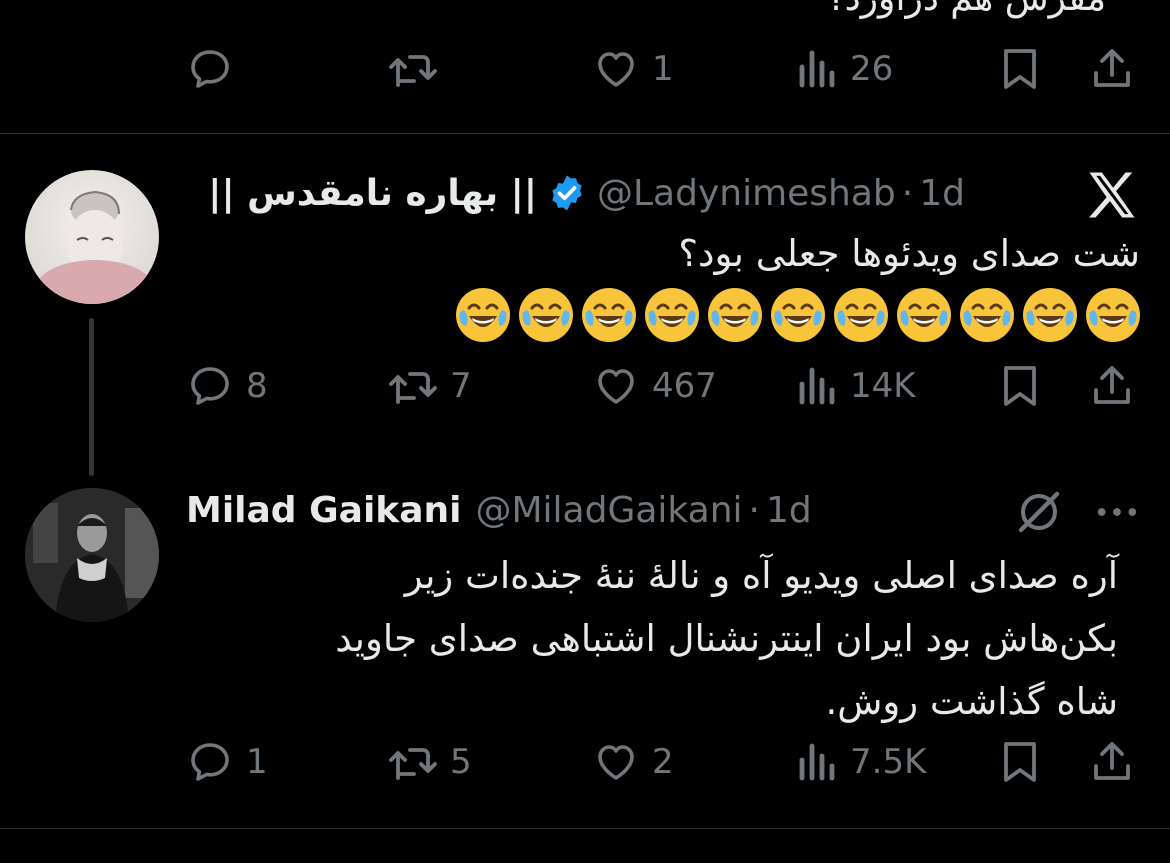  I want to click on views-count: 26, so click(872, 69).